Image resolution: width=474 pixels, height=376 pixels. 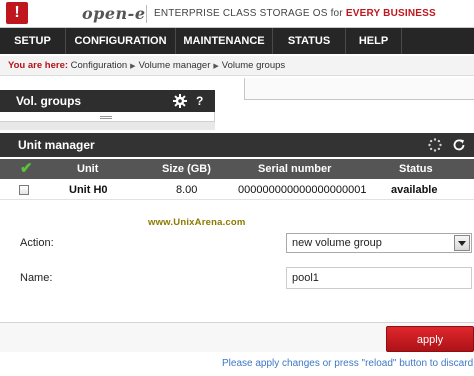 I want to click on action-select: new volume group, so click(x=379, y=243).